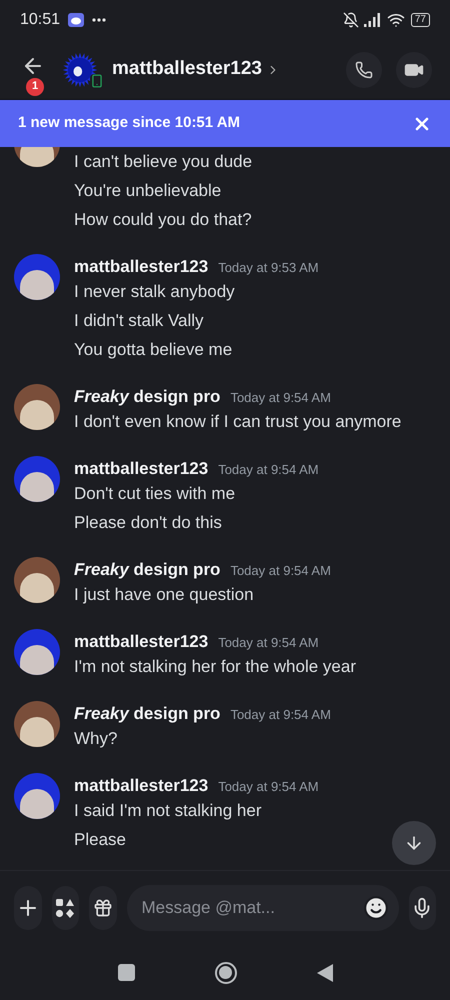 The image size is (450, 1000). I want to click on muted-bell-icon, so click(350, 20).